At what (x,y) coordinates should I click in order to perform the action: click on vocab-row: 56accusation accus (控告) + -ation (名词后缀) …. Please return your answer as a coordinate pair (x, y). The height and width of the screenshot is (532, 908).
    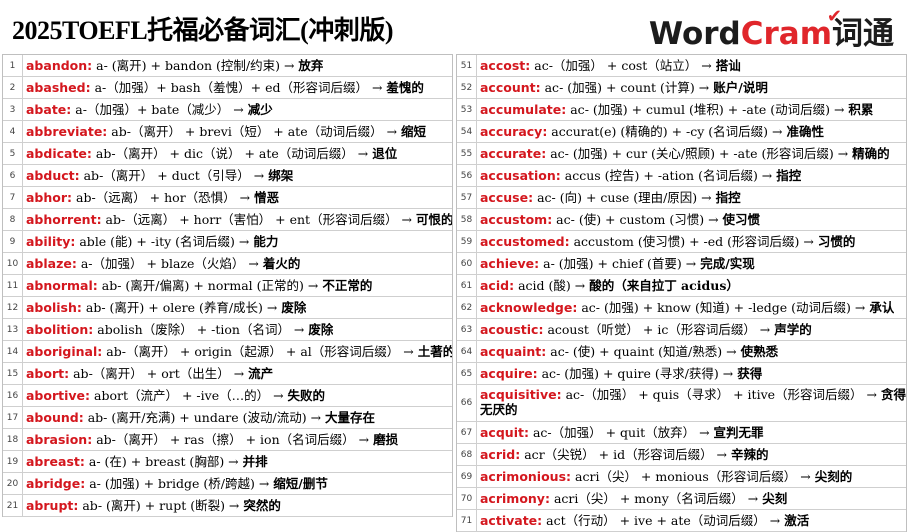
    Looking at the image, I should click on (681, 176).